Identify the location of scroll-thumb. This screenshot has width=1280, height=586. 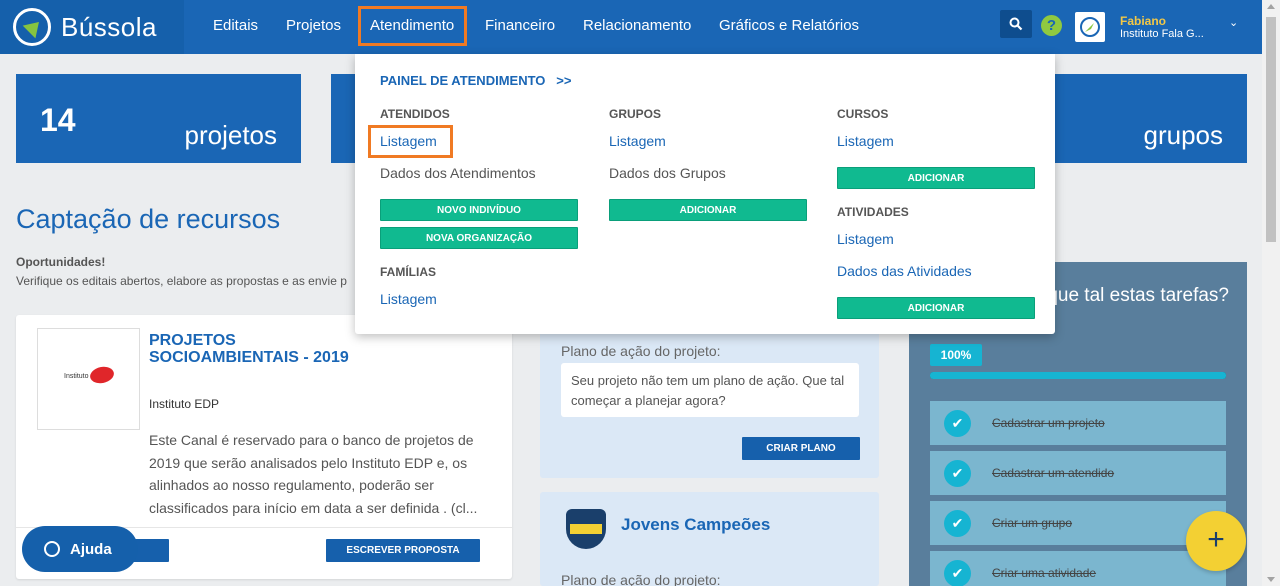
(1271, 129).